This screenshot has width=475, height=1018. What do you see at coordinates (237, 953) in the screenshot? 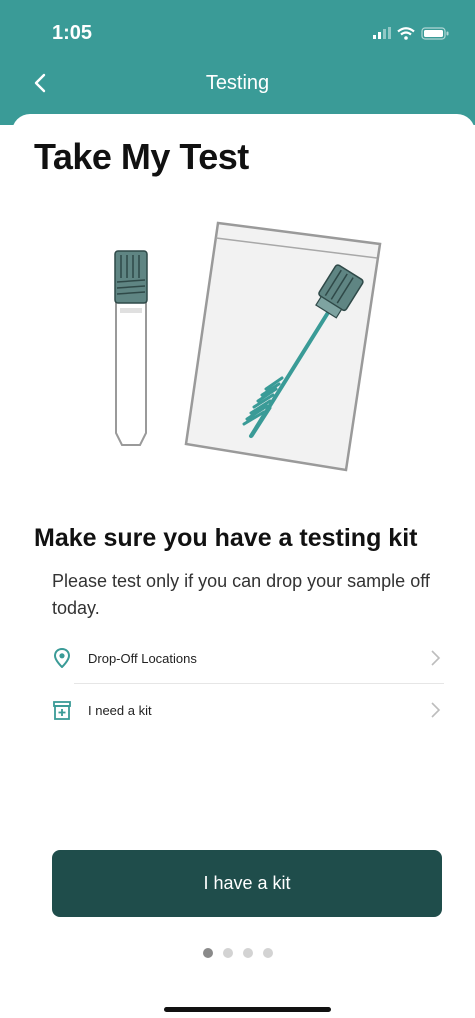
I see `page-indicator` at bounding box center [237, 953].